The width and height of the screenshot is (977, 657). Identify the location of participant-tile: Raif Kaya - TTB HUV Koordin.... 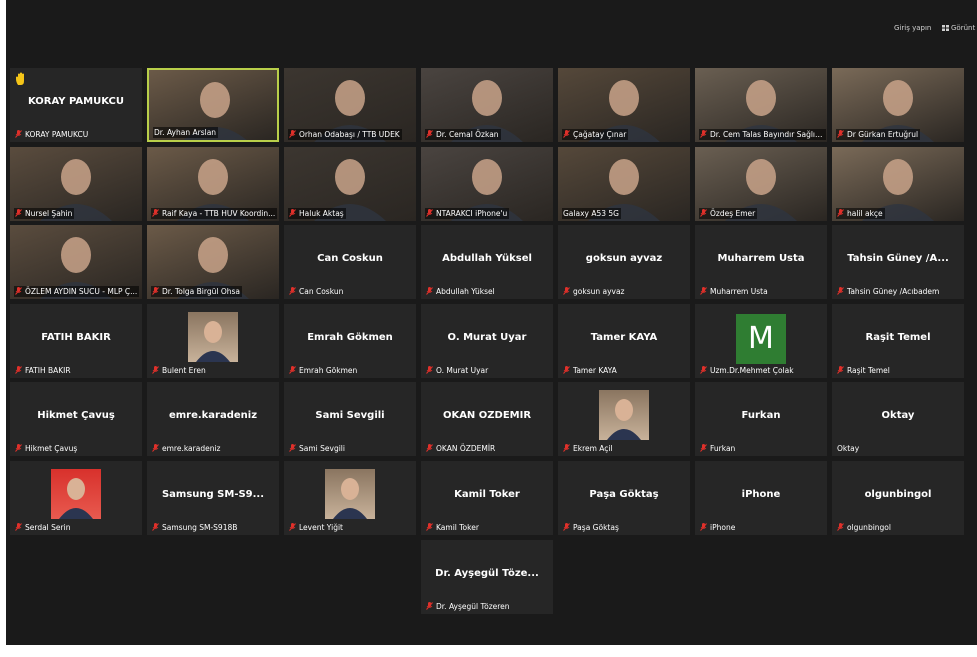
(213, 184).